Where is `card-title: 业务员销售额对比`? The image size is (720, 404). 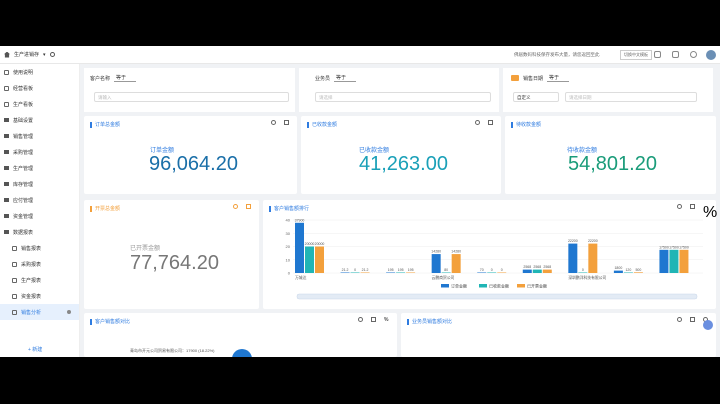
card-title: 业务员销售额对比 is located at coordinates (432, 322).